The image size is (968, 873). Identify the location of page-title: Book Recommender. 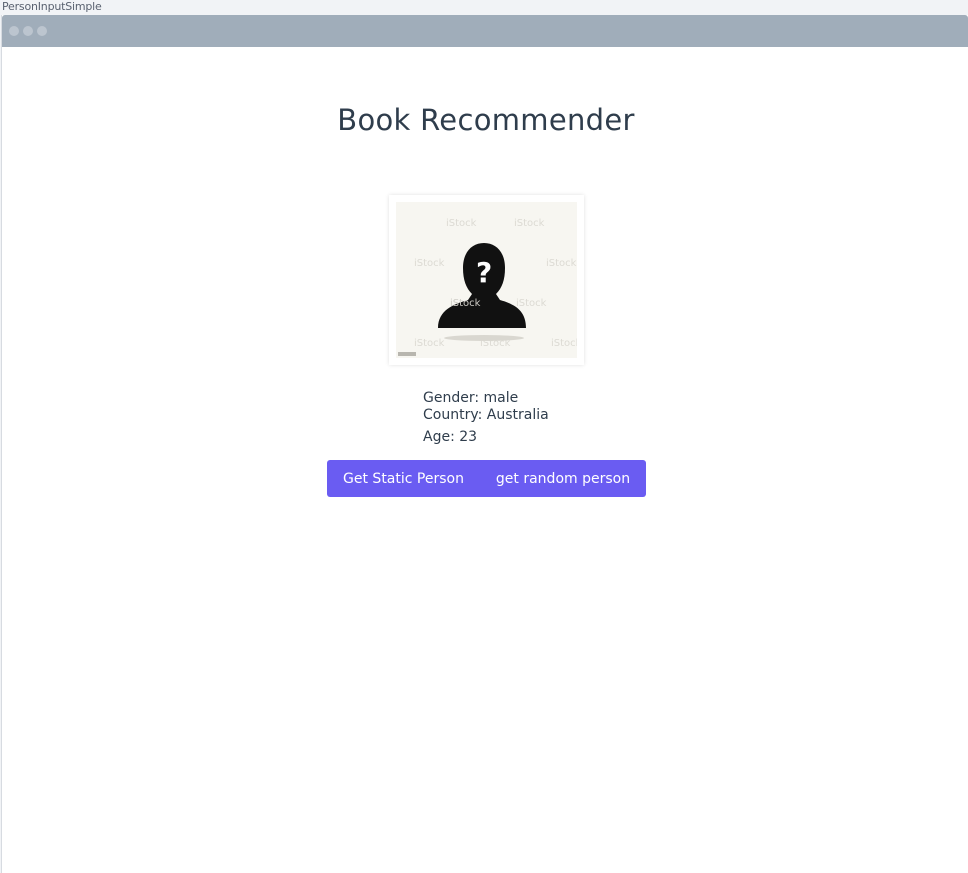
(486, 120).